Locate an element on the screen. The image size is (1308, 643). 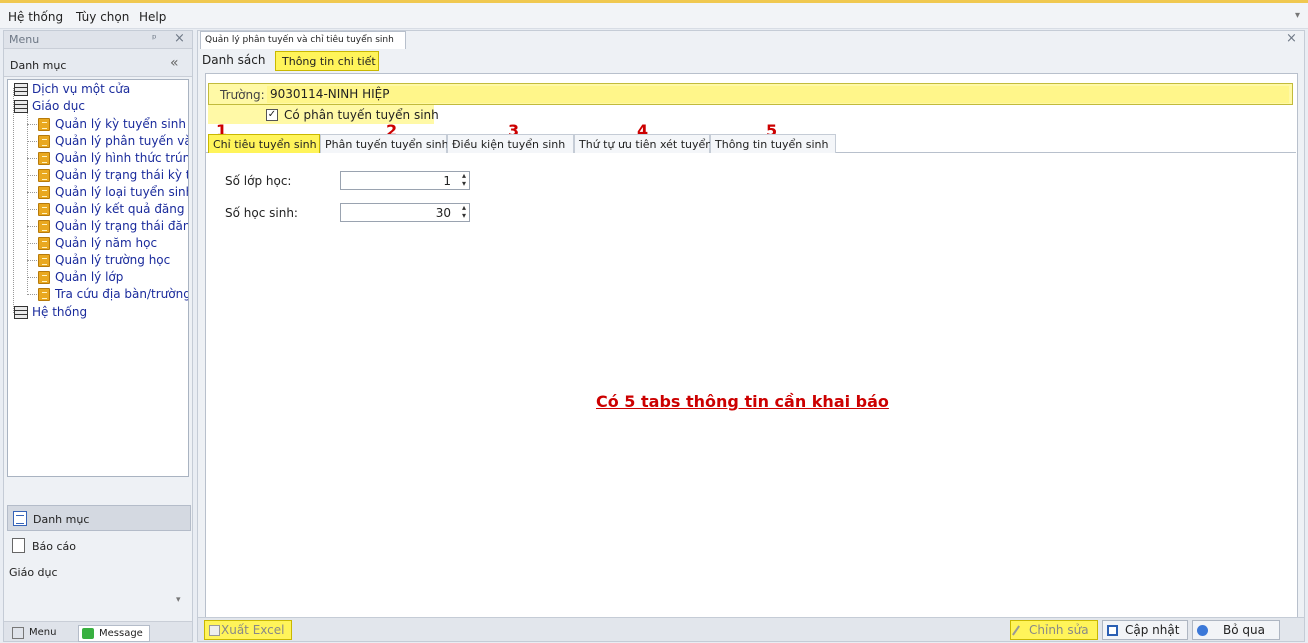
tab-message: Message is located at coordinates (114, 633).